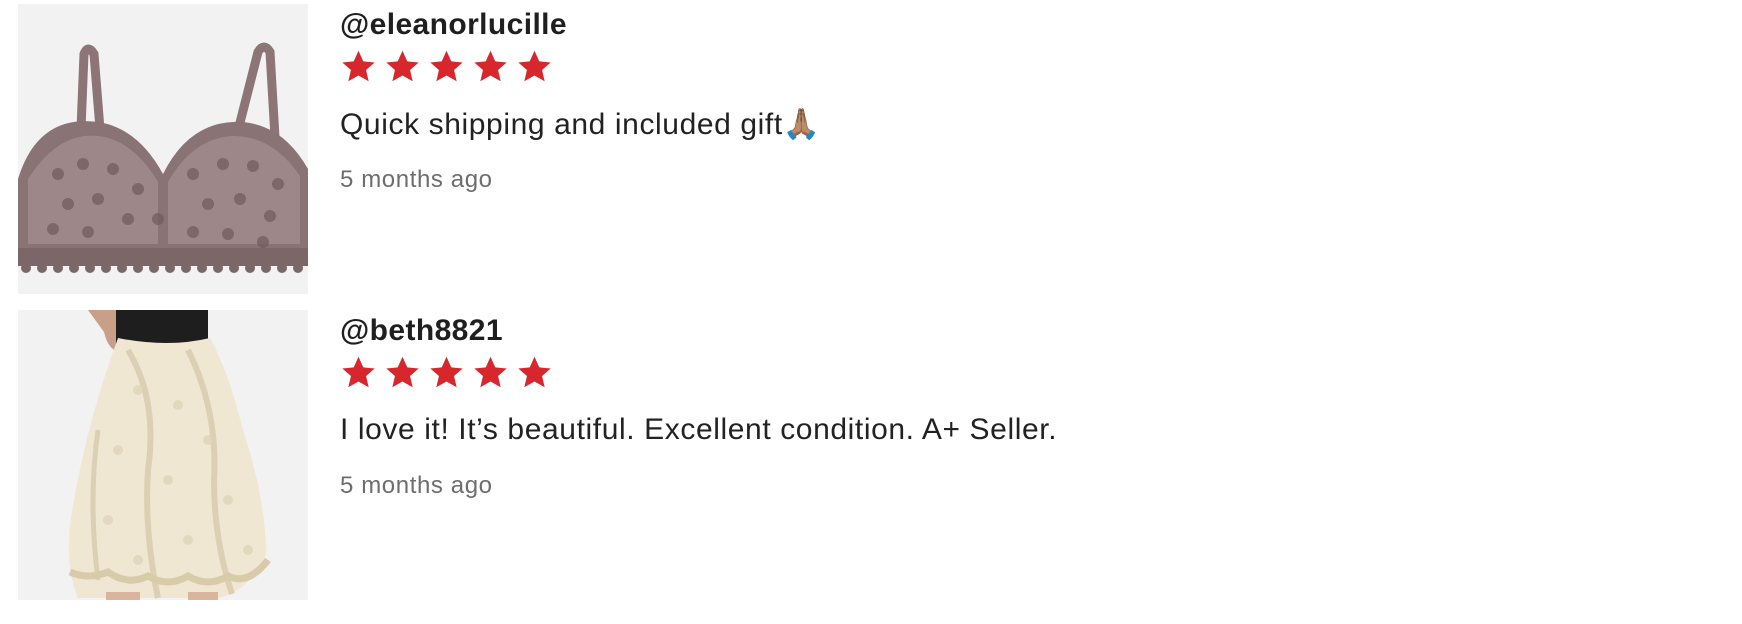 Image resolution: width=1742 pixels, height=624 pixels. I want to click on lace-skirt-photo-icon, so click(163, 455).